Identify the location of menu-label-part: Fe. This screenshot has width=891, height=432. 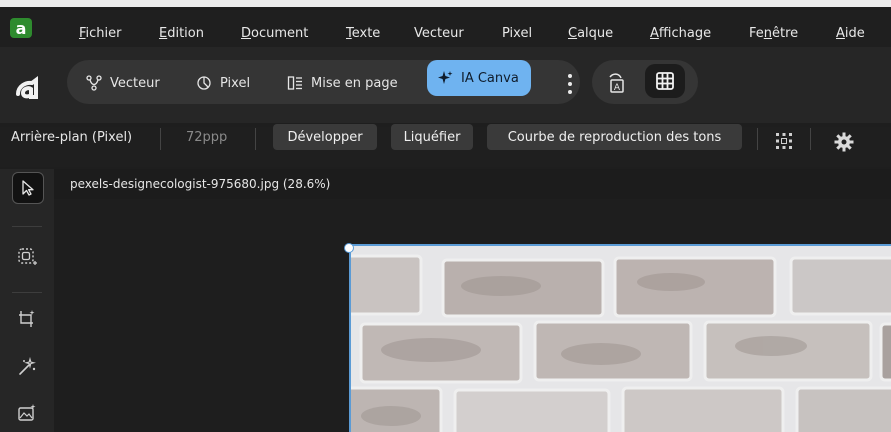
(756, 33).